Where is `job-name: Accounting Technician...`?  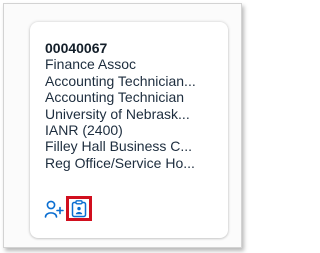 job-name: Accounting Technician... is located at coordinates (120, 80).